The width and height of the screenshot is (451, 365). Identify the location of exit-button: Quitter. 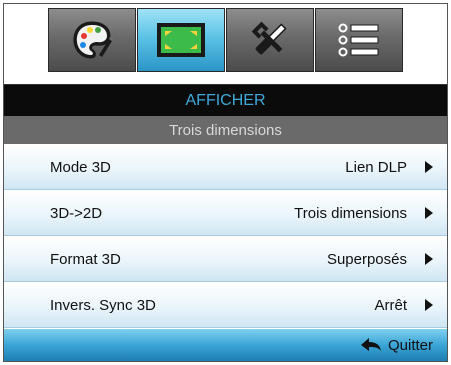
(396, 345).